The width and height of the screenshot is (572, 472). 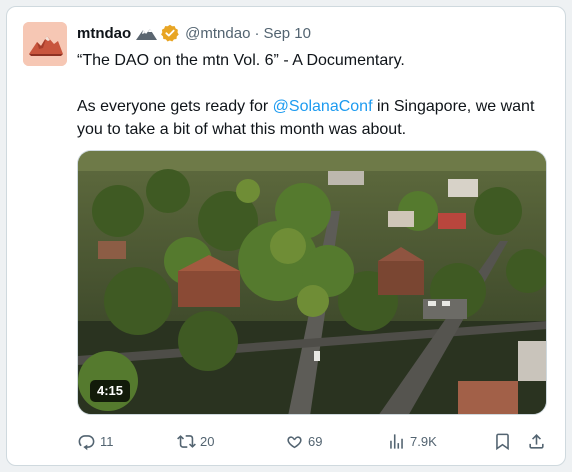 I want to click on repost-count: 20, so click(x=207, y=441).